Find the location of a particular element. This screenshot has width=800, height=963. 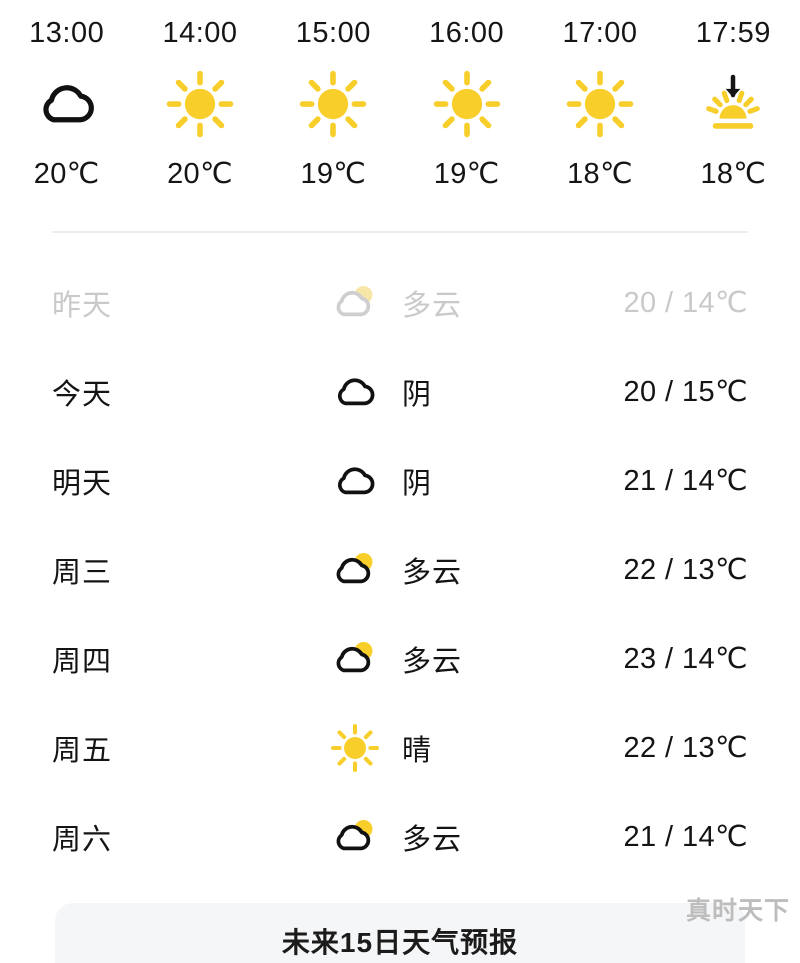

fifteen-day-forecast-card: 未来15日天气预报 is located at coordinates (400, 933).